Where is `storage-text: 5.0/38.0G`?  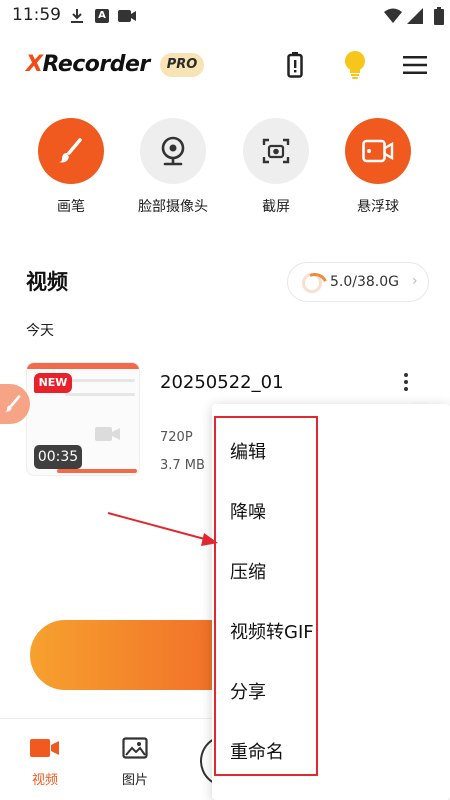
storage-text: 5.0/38.0G is located at coordinates (365, 282).